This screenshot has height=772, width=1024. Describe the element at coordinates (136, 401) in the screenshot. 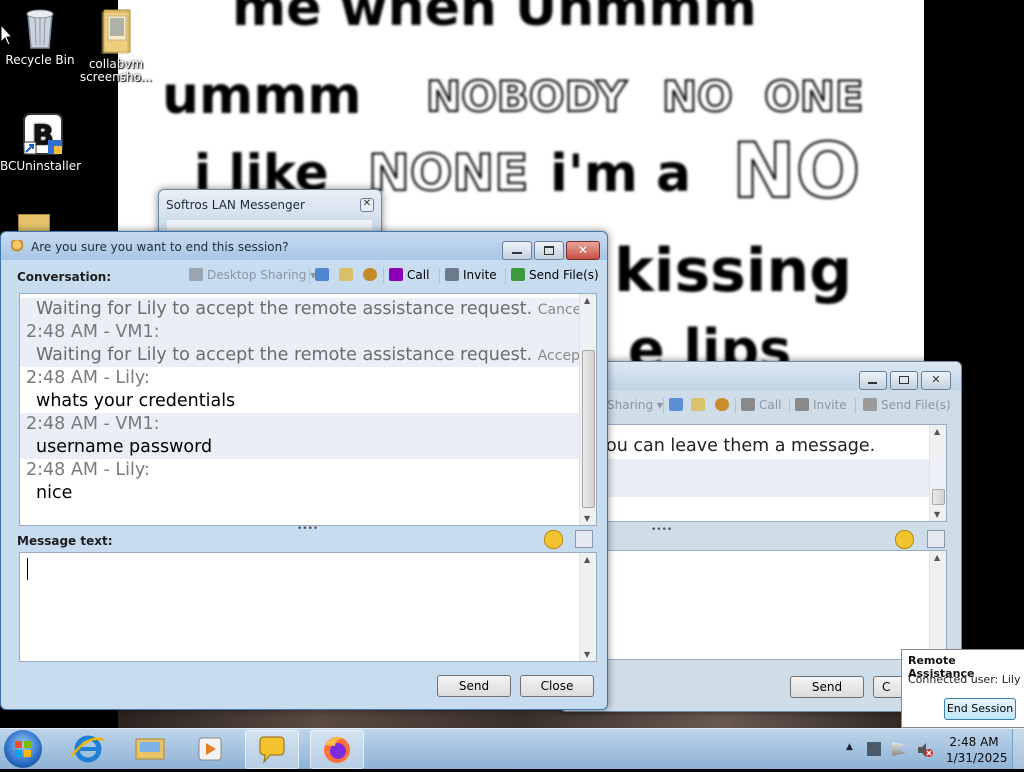

I see `message-text: whats your credentials` at that location.